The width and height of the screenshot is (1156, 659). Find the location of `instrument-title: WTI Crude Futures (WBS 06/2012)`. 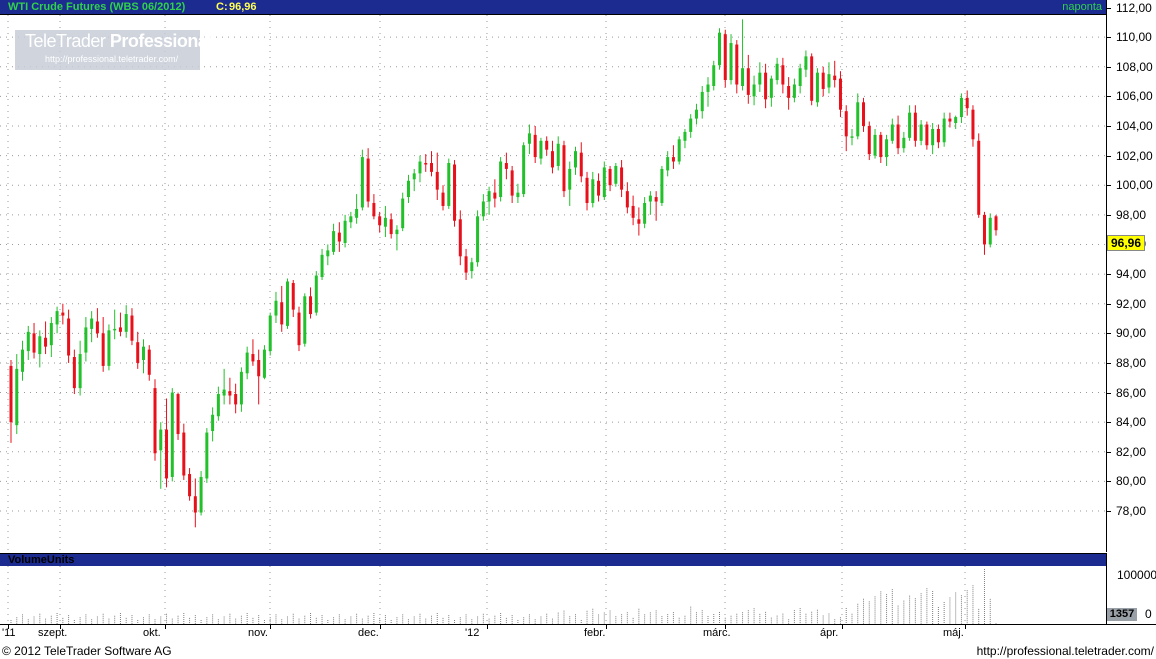

instrument-title: WTI Crude Futures (WBS 06/2012) is located at coordinates (96, 7).